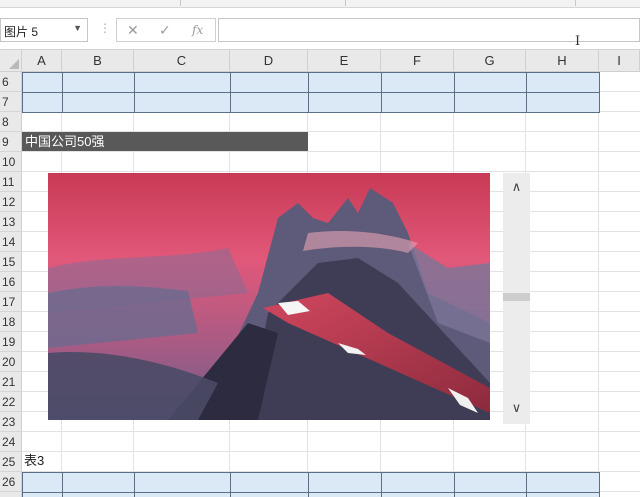 Image resolution: width=640 pixels, height=497 pixels. I want to click on chevron-down-icon: ▼, so click(77, 28).